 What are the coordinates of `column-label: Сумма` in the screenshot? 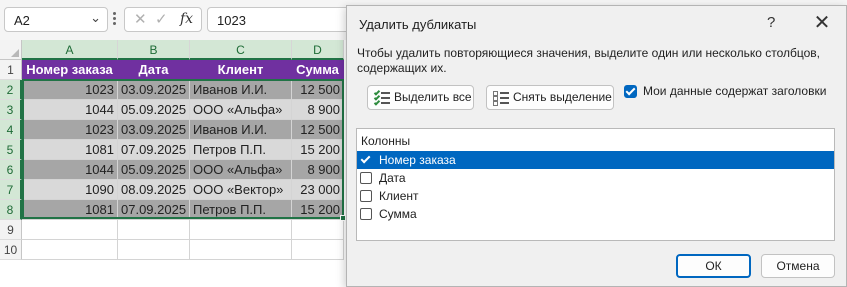 It's located at (398, 214).